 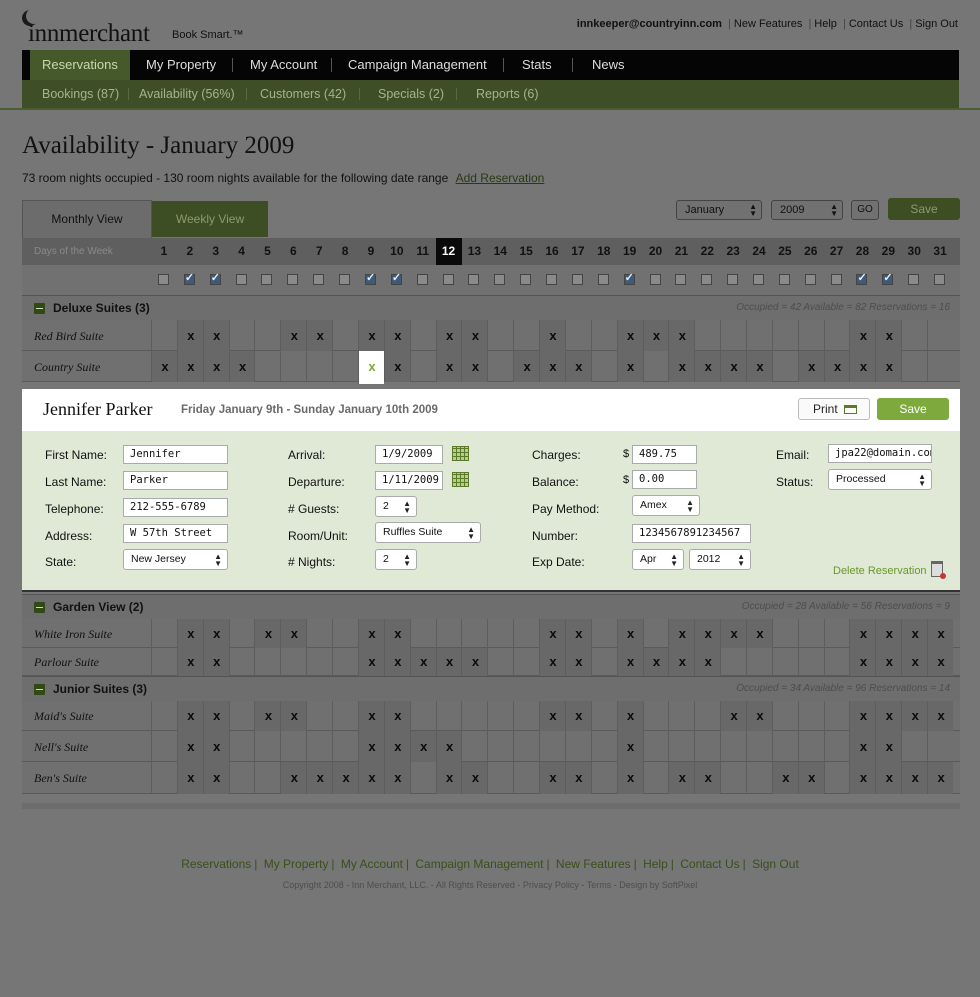 I want to click on day-number: 18, so click(x=604, y=251).